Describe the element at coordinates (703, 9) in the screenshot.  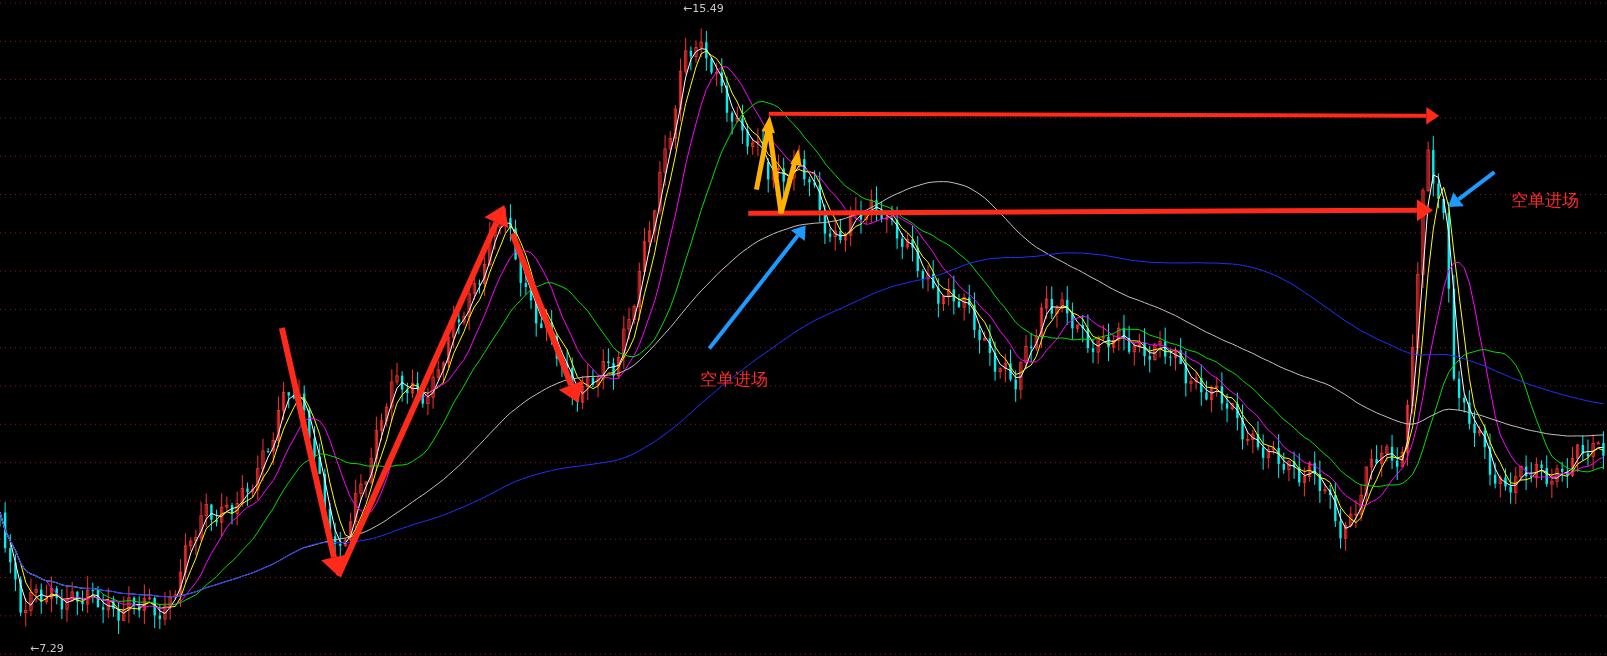
I see `high-price-label: ←15.49` at that location.